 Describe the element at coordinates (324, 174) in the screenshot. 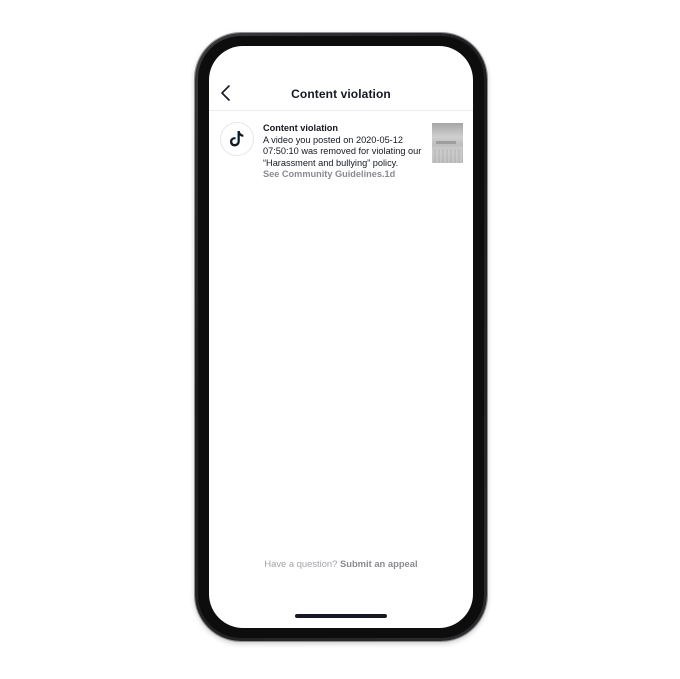

I see `community-guidelines-link: See Community Guidelines.` at that location.